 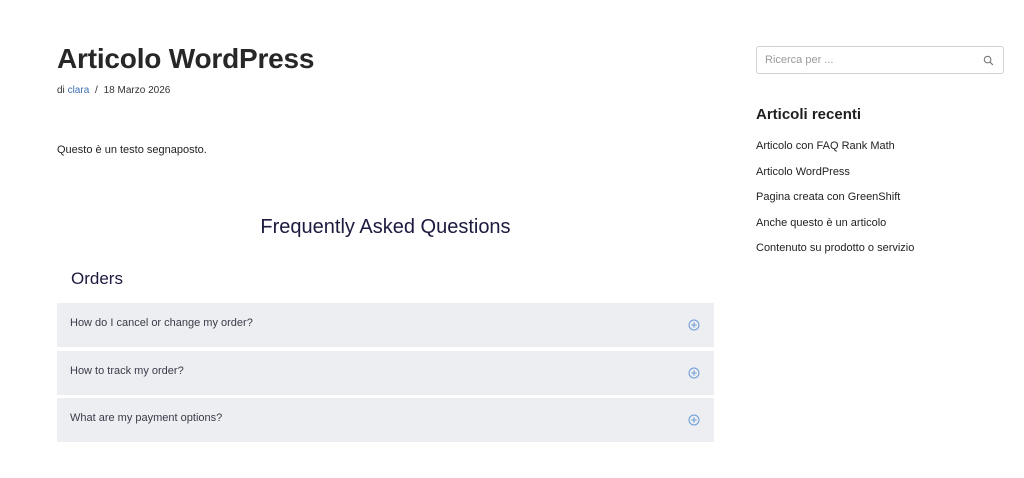 I want to click on post-date: 18 Marzo 2026, so click(x=137, y=90).